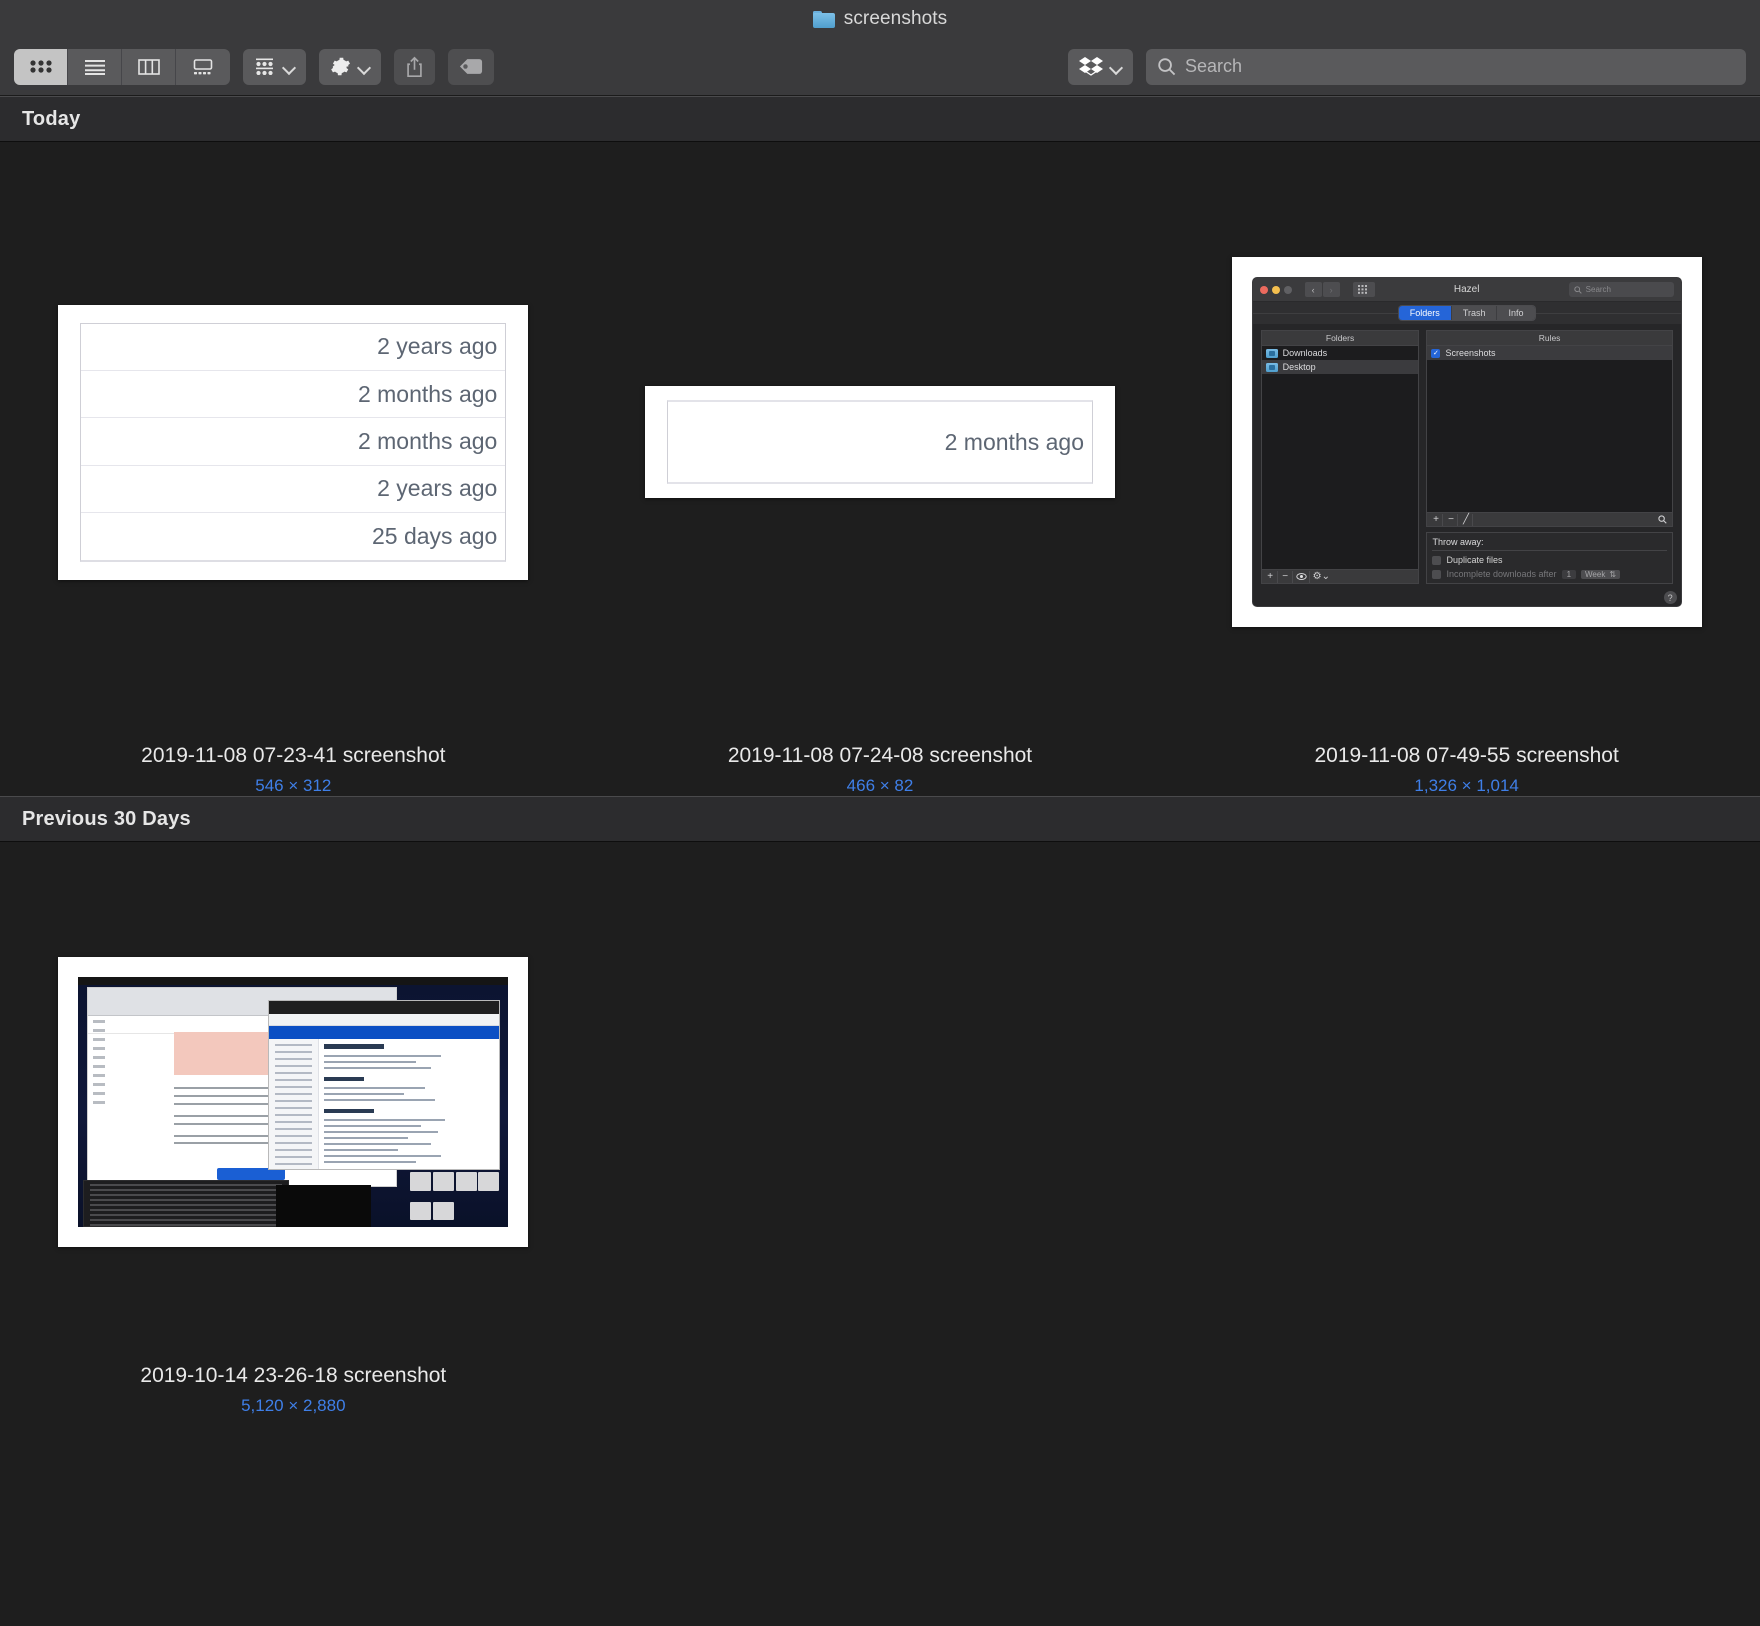 This screenshot has height=1626, width=1760. What do you see at coordinates (1549, 544) in the screenshot?
I see `throw-away-header: Throw away:` at bounding box center [1549, 544].